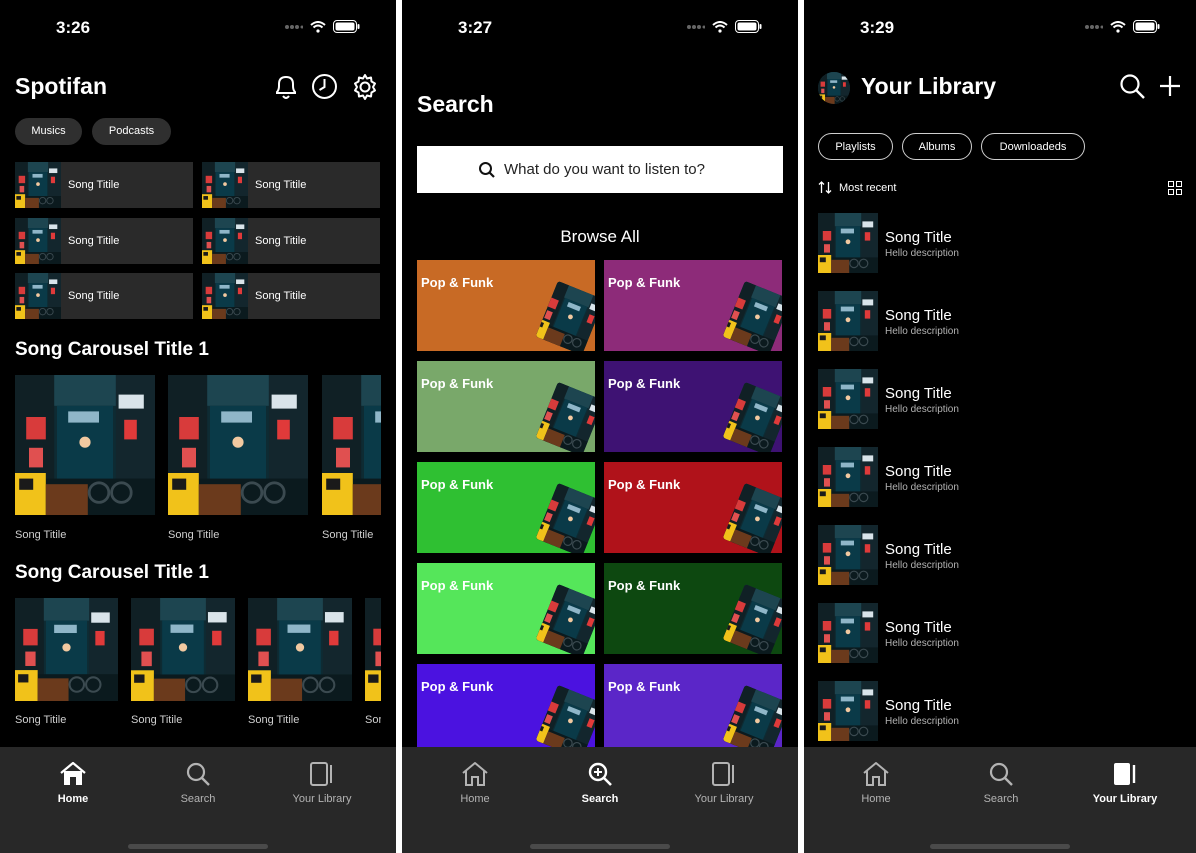 Image resolution: width=1196 pixels, height=853 pixels. I want to click on library-icon, so click(321, 774).